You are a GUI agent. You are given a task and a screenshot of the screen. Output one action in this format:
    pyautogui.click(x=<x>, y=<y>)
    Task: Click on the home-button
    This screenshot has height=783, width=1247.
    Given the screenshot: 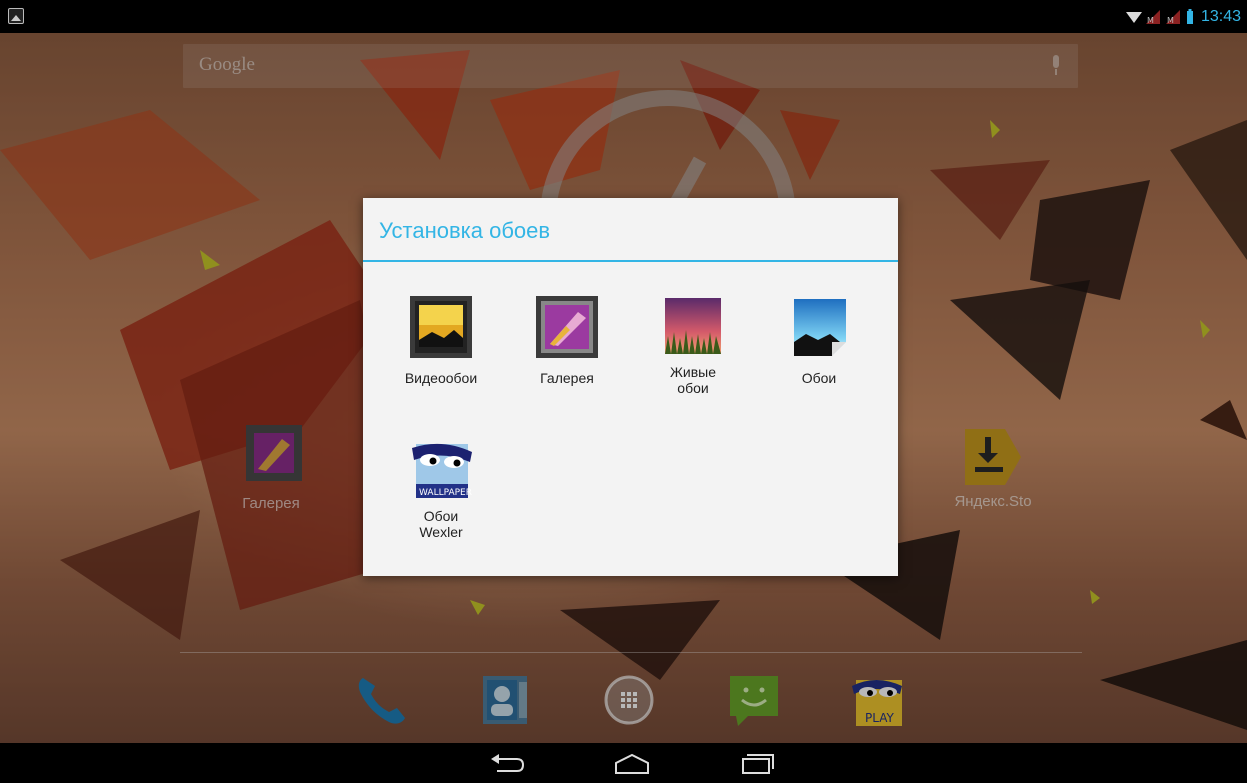 What is the action you would take?
    pyautogui.click(x=632, y=763)
    